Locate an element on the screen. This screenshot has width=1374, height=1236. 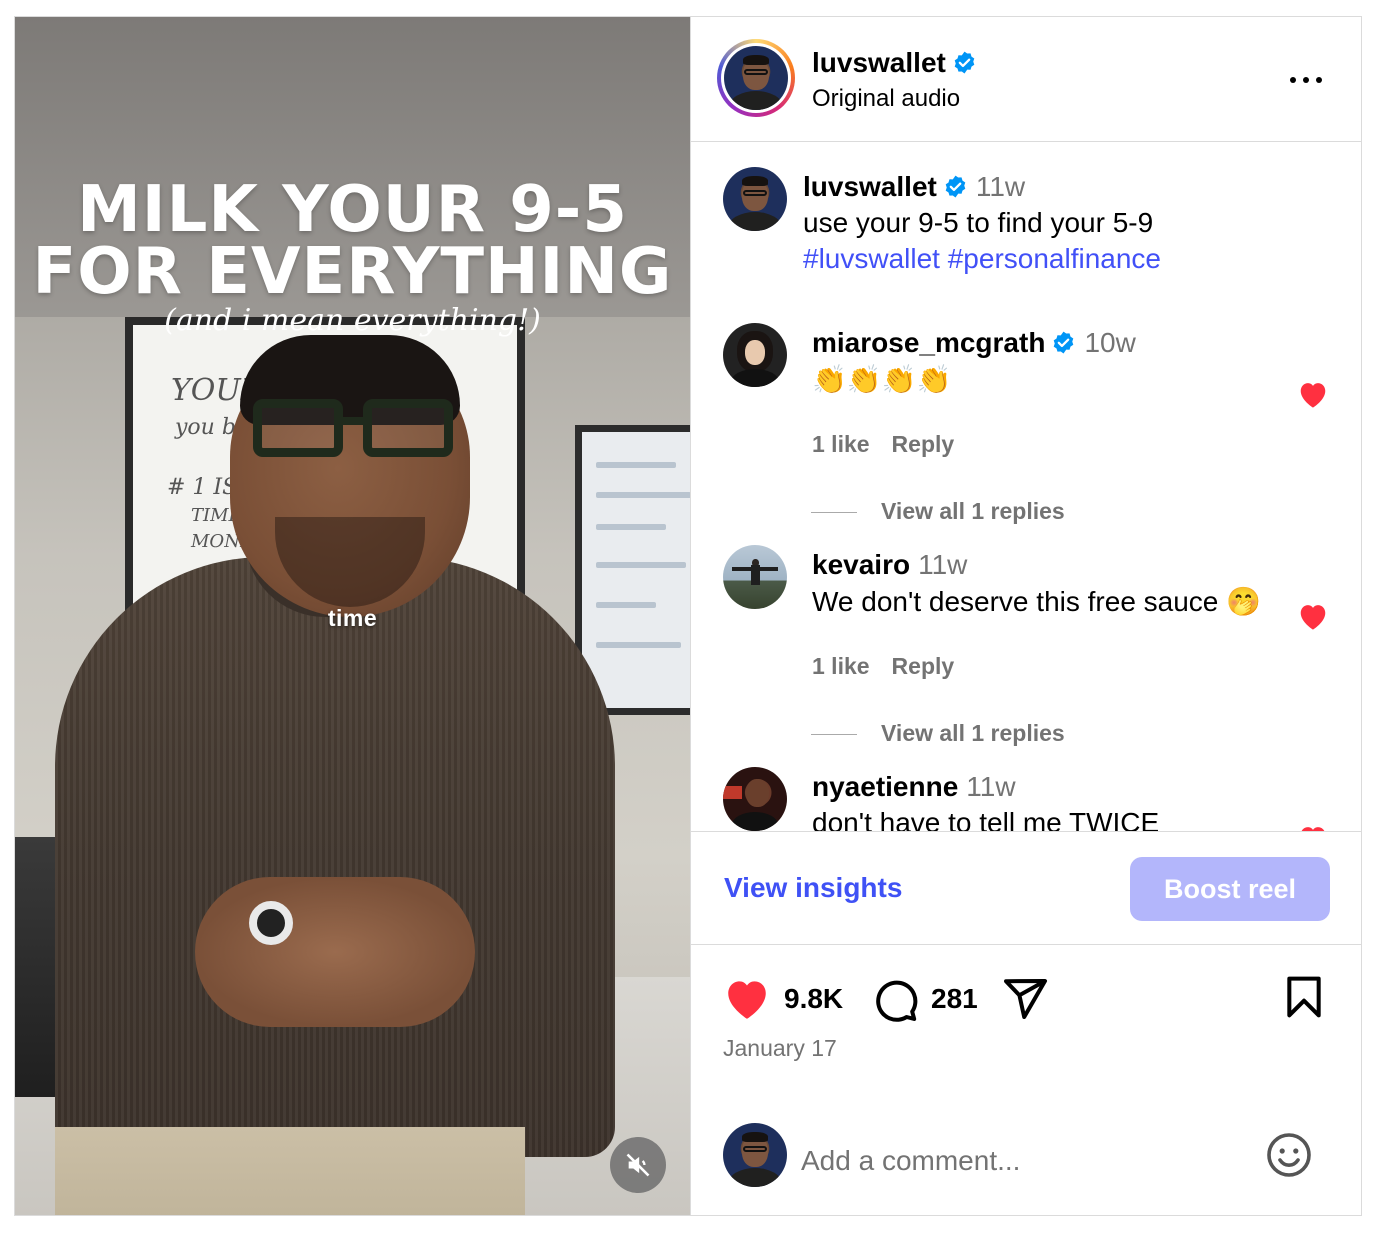
comment-text: We don't deserve this free sauce 🤭 is located at coordinates (1037, 601).